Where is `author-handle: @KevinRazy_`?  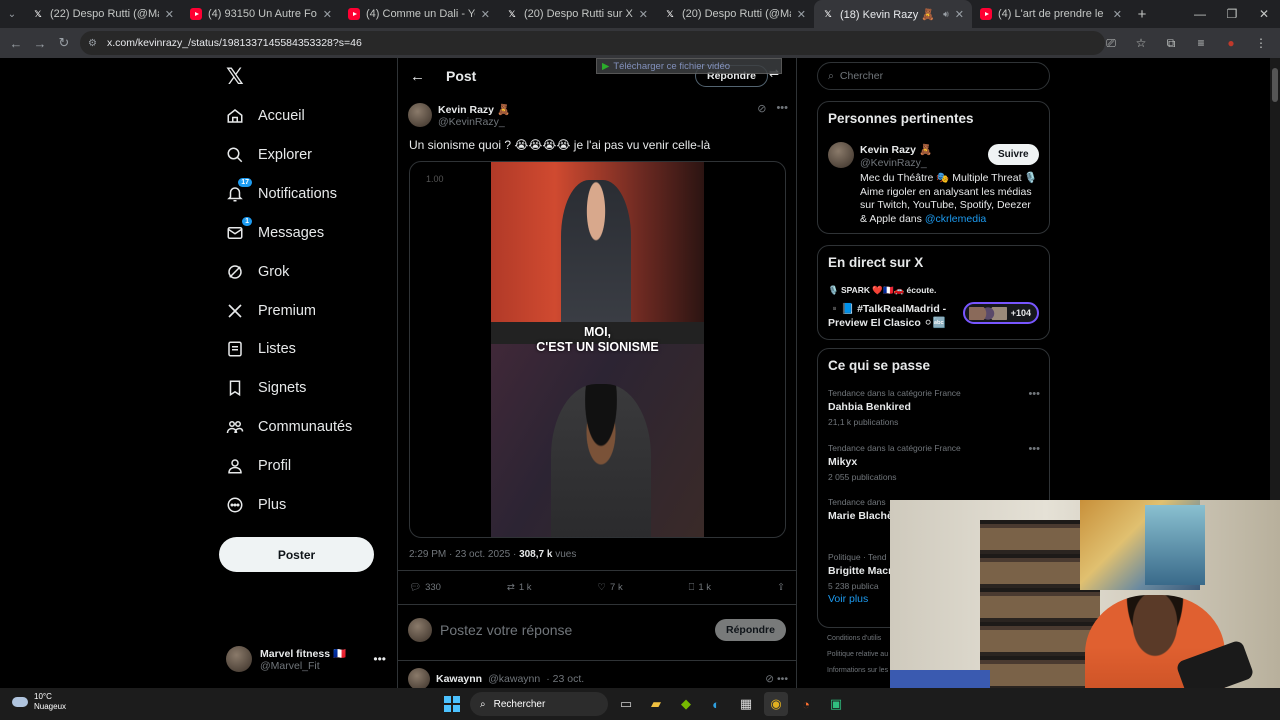 author-handle: @KevinRazy_ is located at coordinates (474, 122).